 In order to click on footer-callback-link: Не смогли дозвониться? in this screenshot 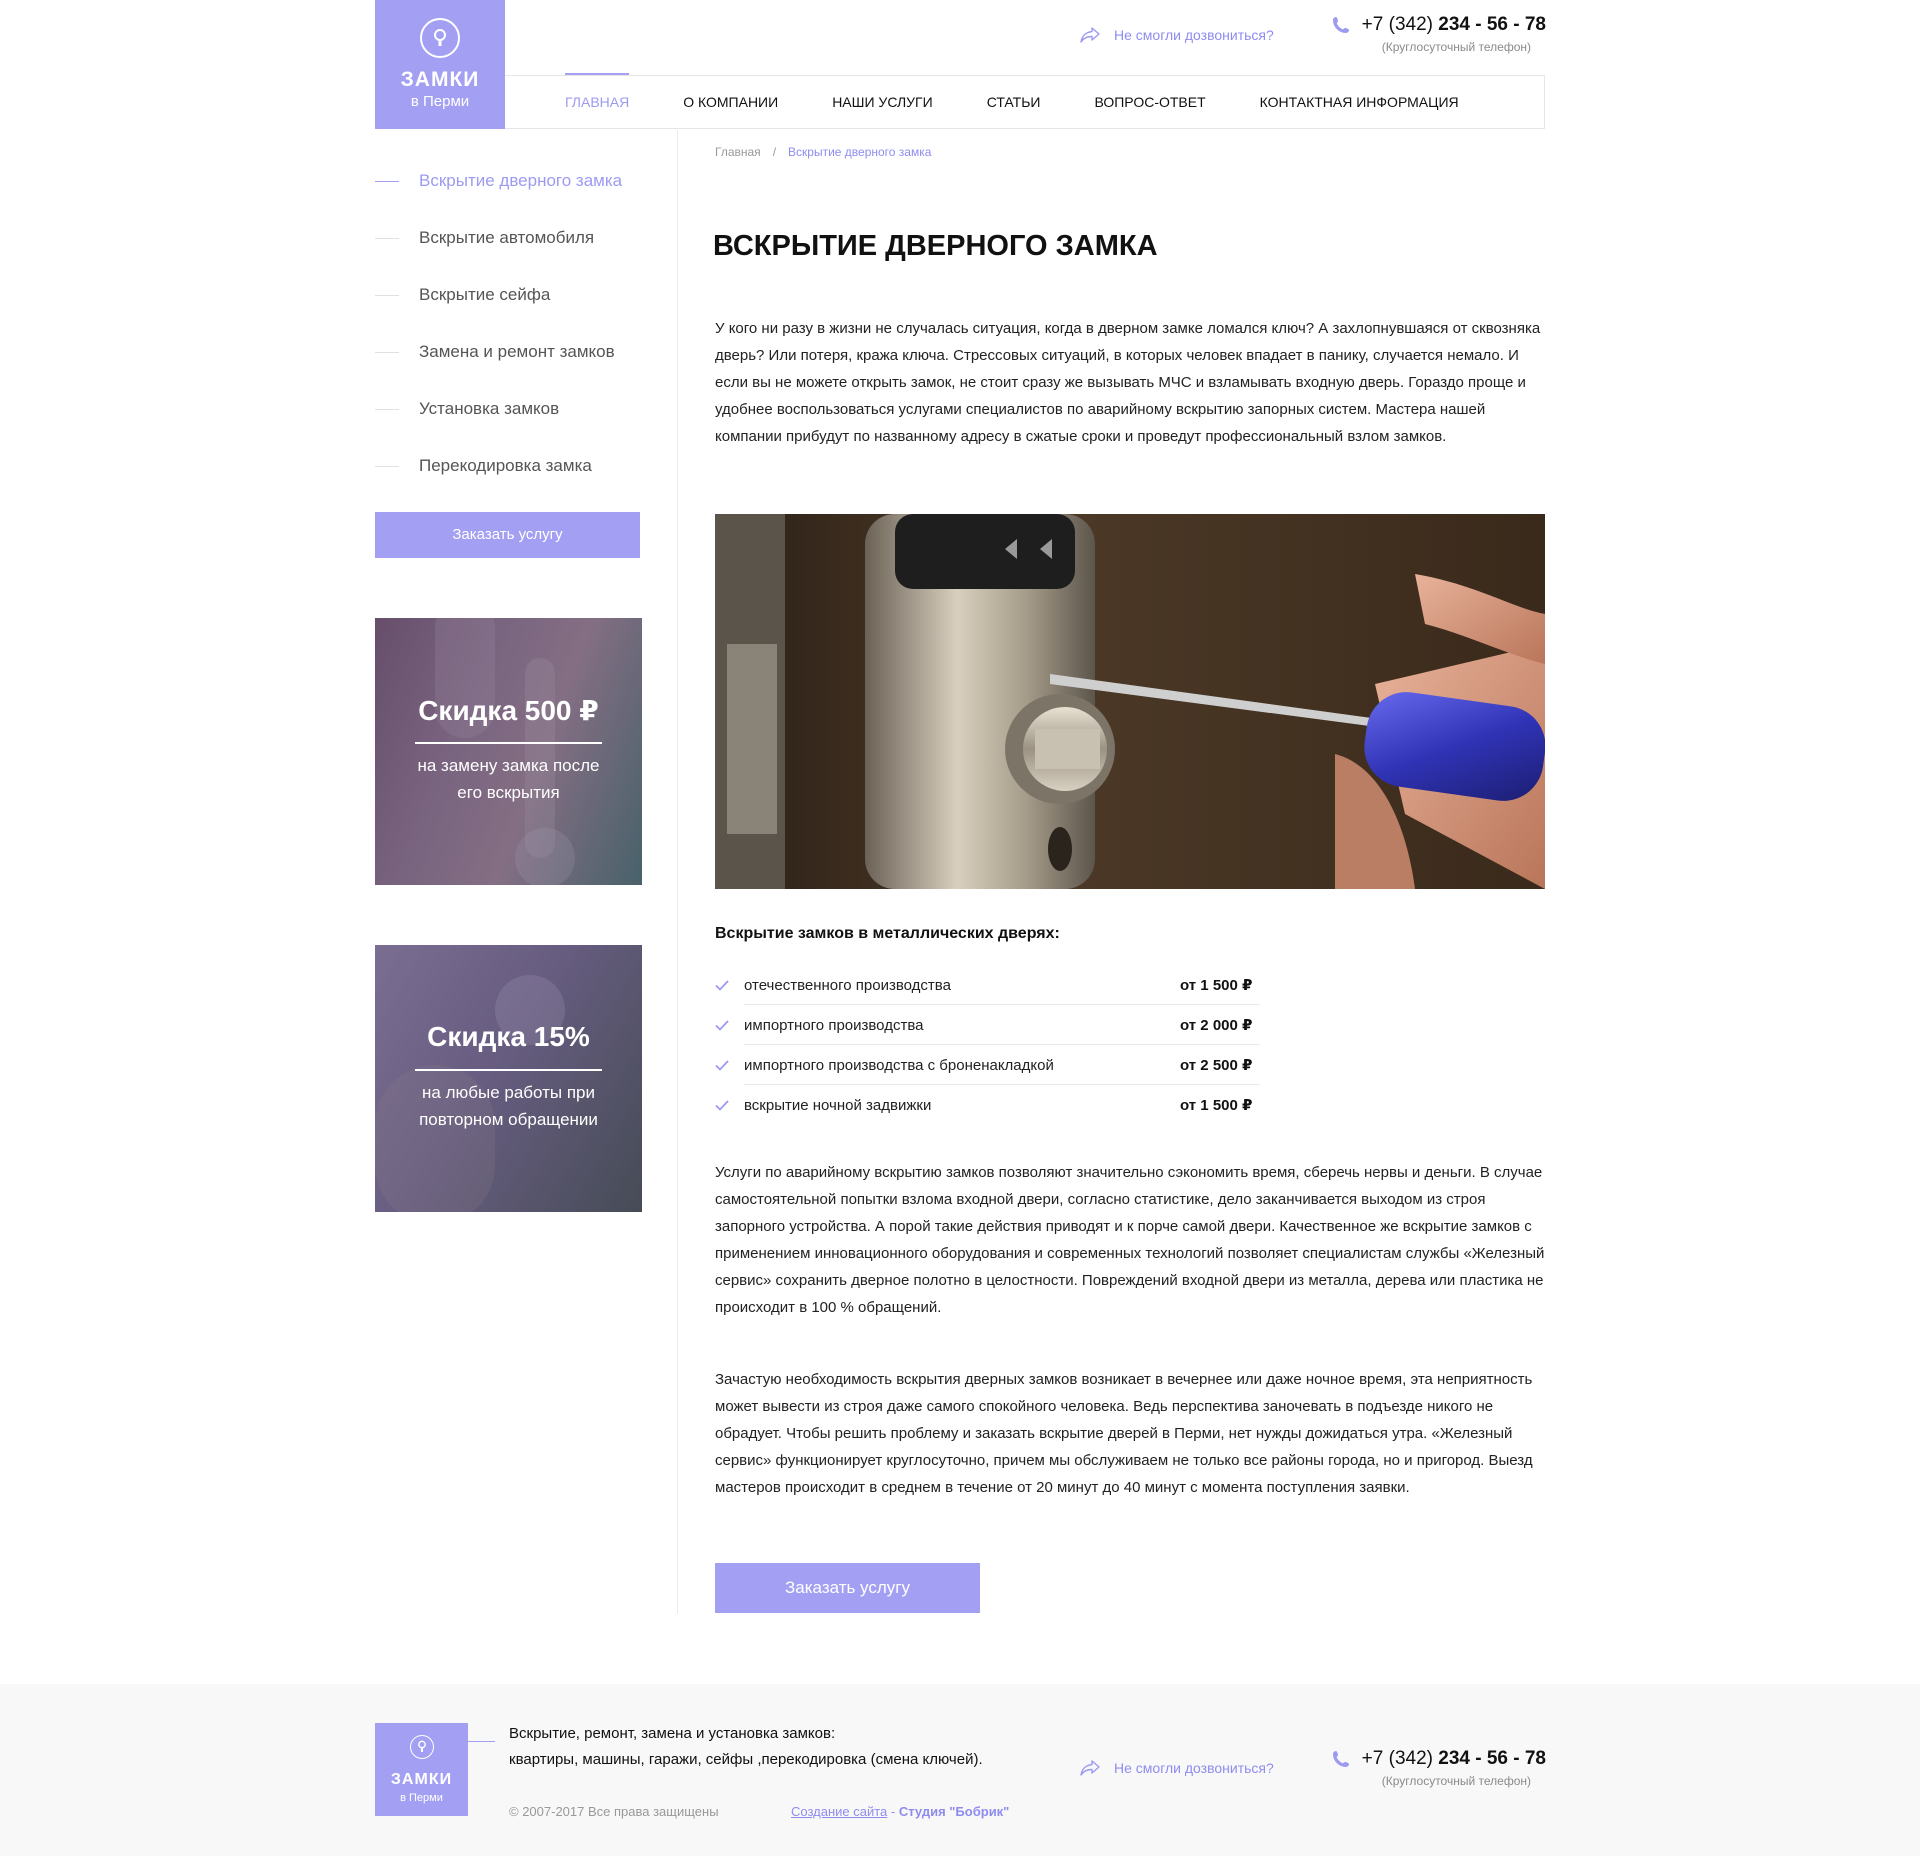, I will do `click(1177, 1768)`.